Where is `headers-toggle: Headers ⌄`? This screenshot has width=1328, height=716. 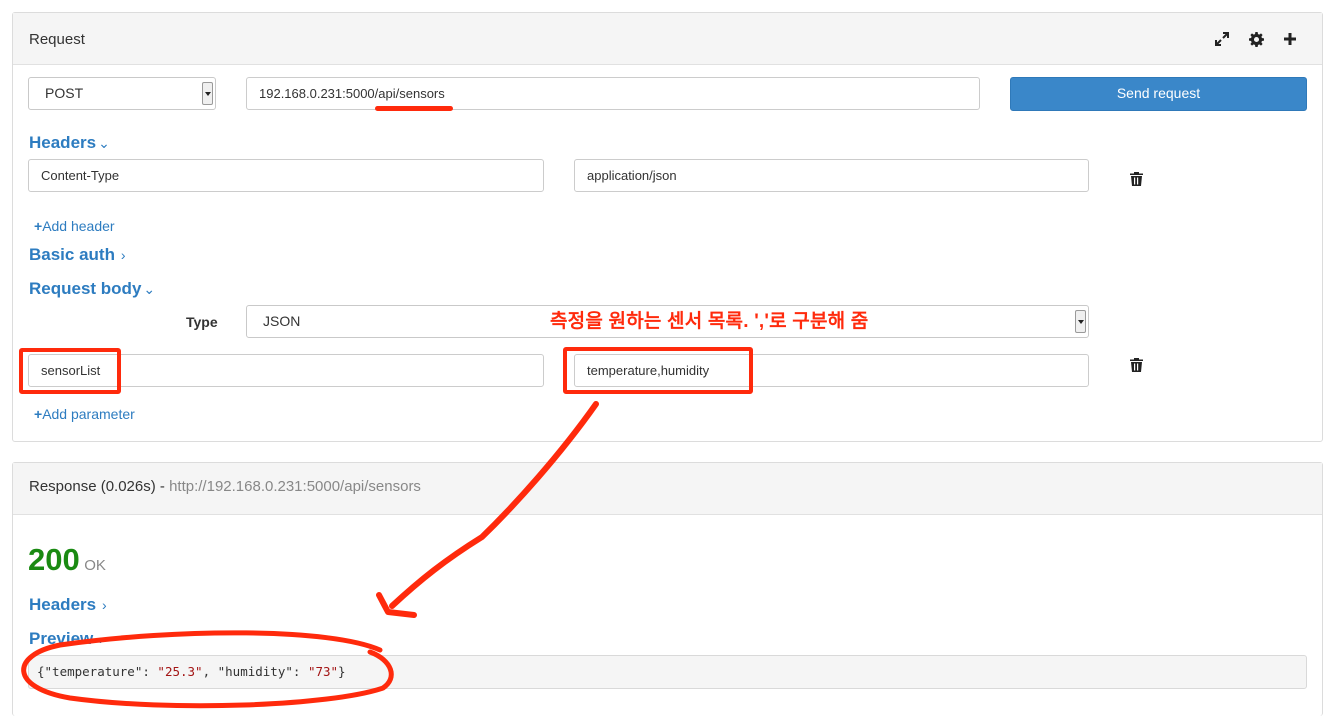
headers-toggle: Headers ⌄ is located at coordinates (69, 143).